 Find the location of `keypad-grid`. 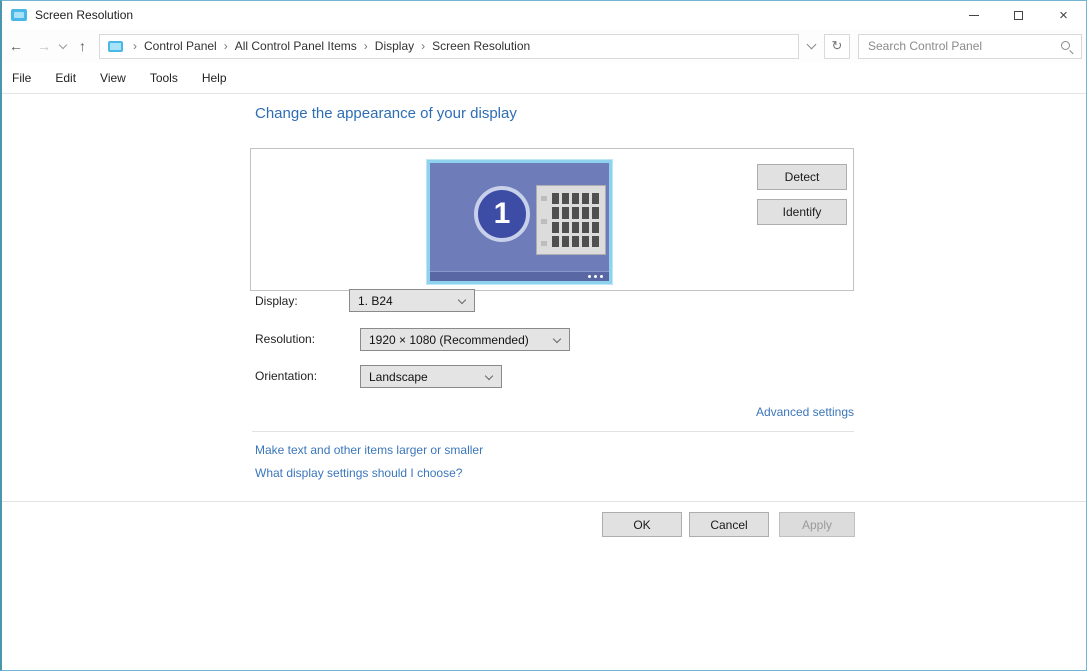

keypad-grid is located at coordinates (575, 220).